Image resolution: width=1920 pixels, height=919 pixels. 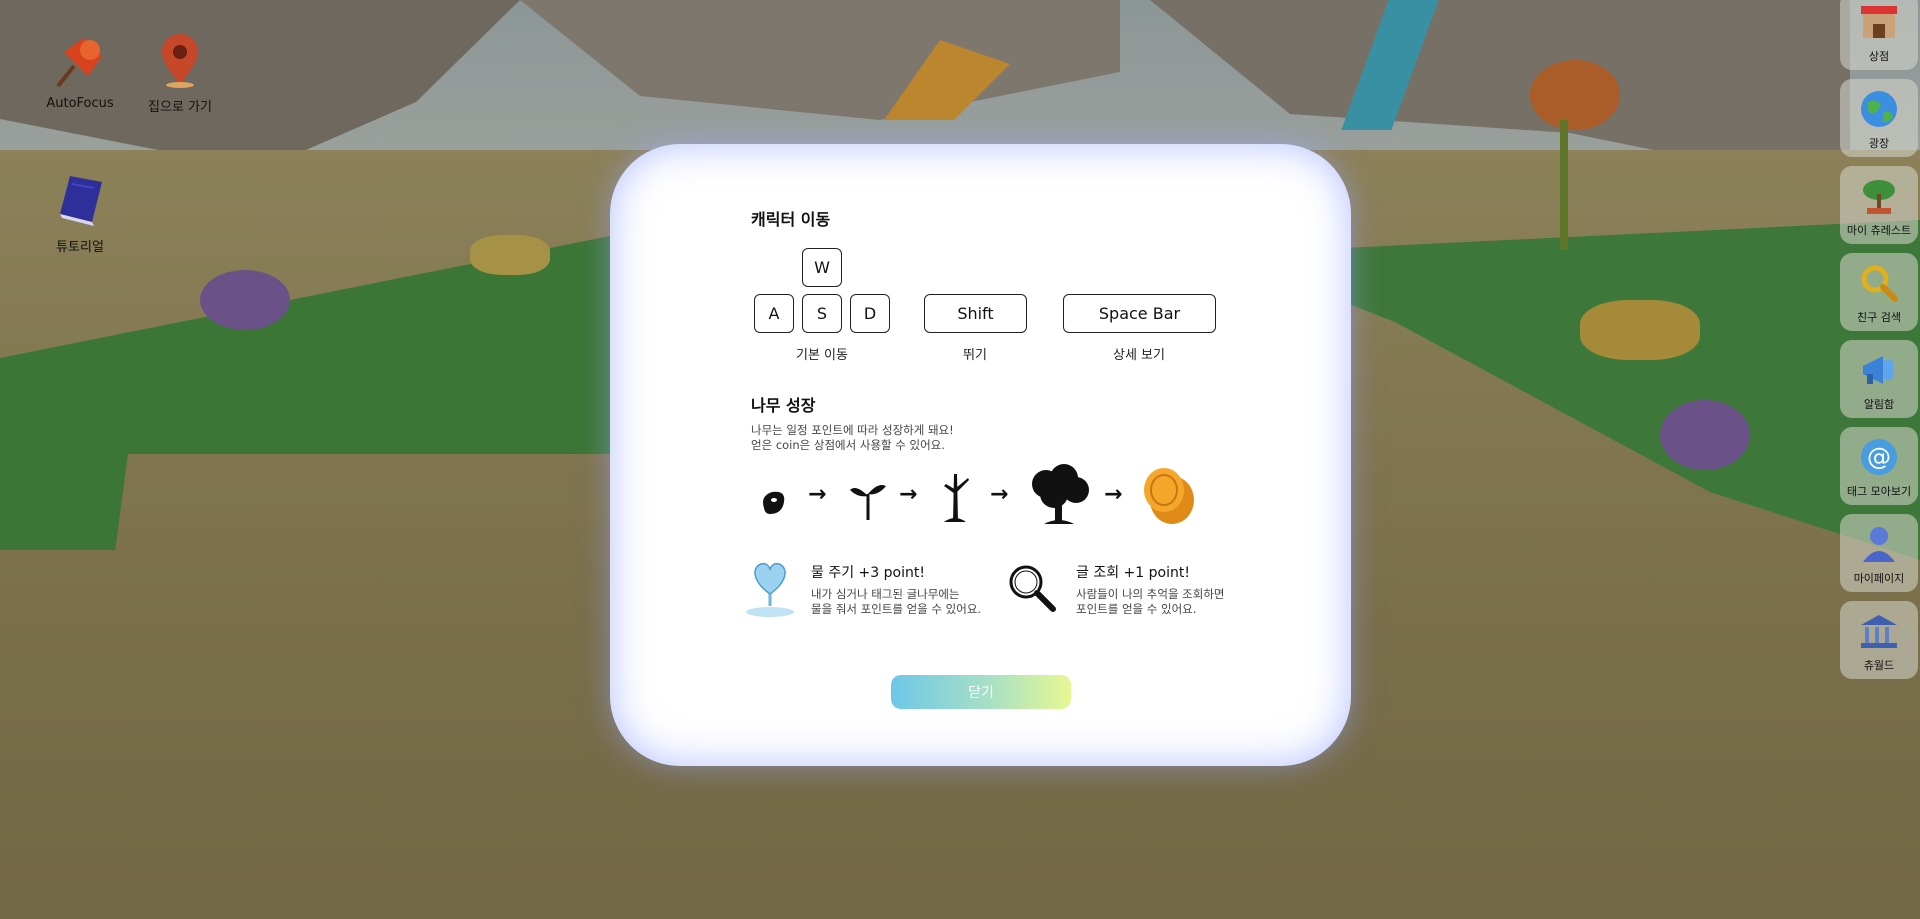 I want to click on growth-description-line1: 나무는 일정 포인트에 따라 성장하게 돼요!, so click(x=852, y=430).